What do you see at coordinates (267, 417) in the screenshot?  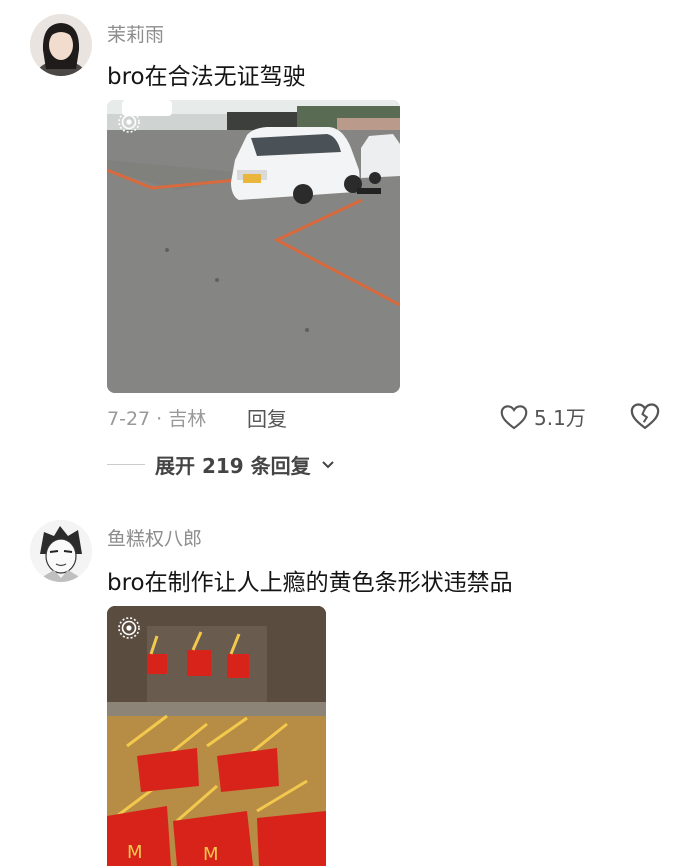 I see `reply-button: 回复` at bounding box center [267, 417].